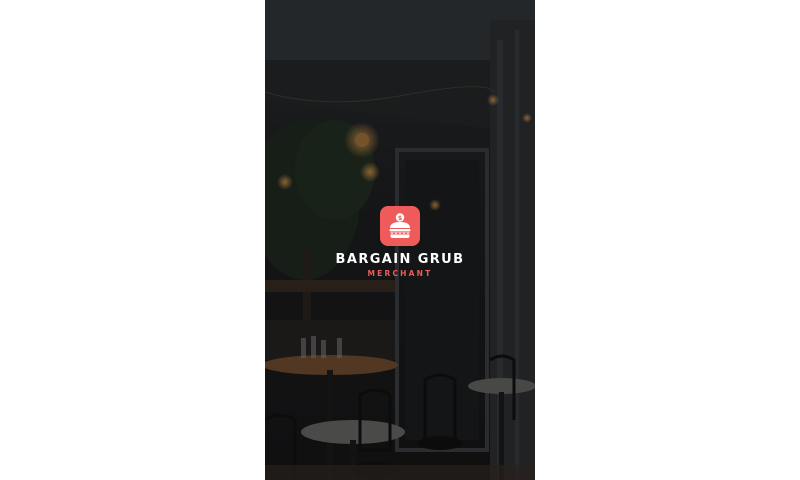 The image size is (800, 480). I want to click on app-logo: $, so click(400, 226).